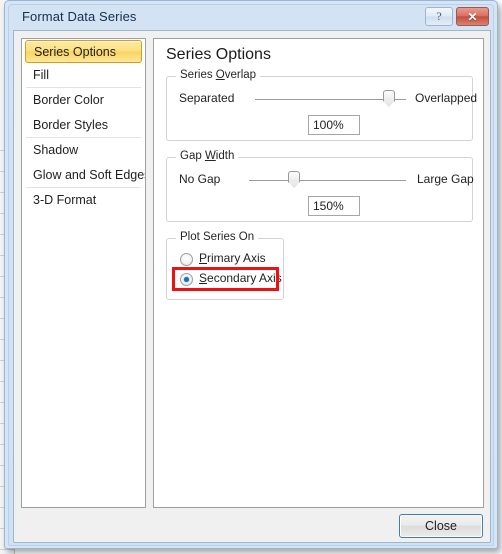  What do you see at coordinates (83, 150) in the screenshot?
I see `sidebar-item-shadow: Shadow` at bounding box center [83, 150].